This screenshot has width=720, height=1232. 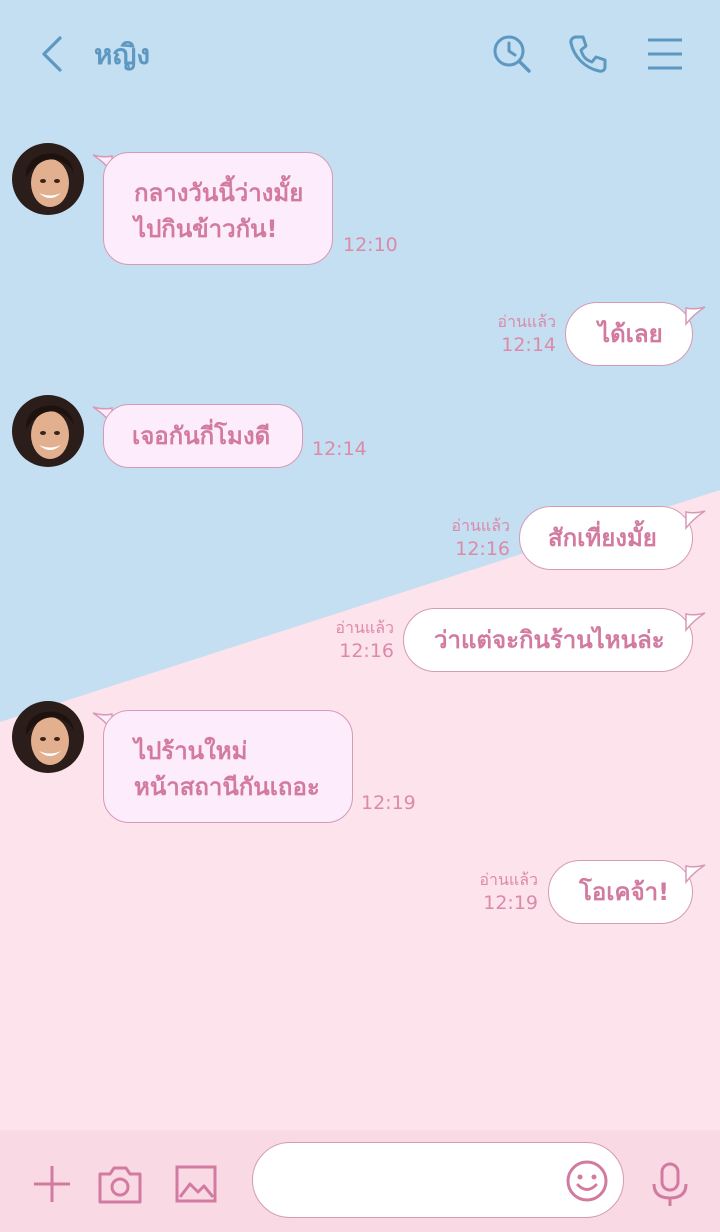 I want to click on message-input-field, so click(x=417, y=1180).